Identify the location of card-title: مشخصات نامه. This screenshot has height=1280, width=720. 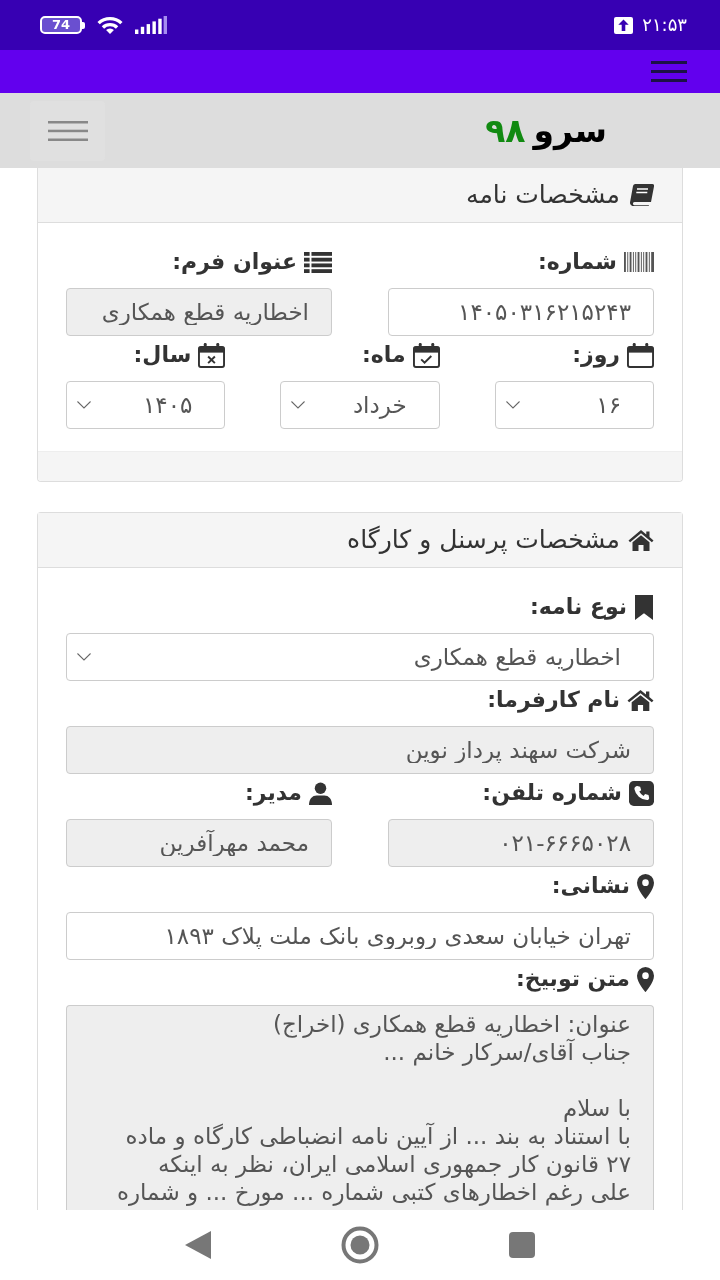
(543, 195).